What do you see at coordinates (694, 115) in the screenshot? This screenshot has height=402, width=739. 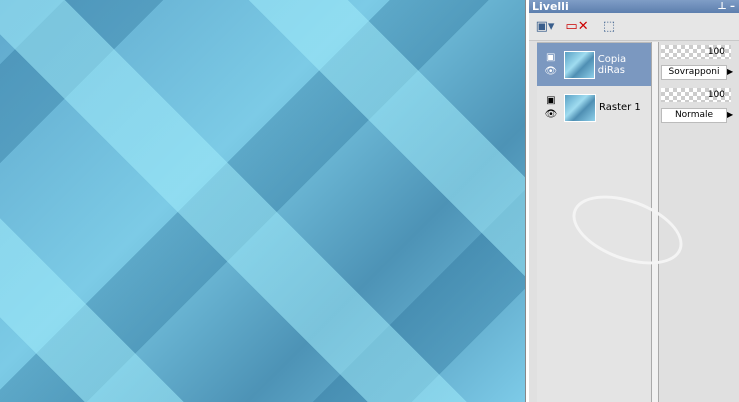 I see `blend-mode-select: Normale` at bounding box center [694, 115].